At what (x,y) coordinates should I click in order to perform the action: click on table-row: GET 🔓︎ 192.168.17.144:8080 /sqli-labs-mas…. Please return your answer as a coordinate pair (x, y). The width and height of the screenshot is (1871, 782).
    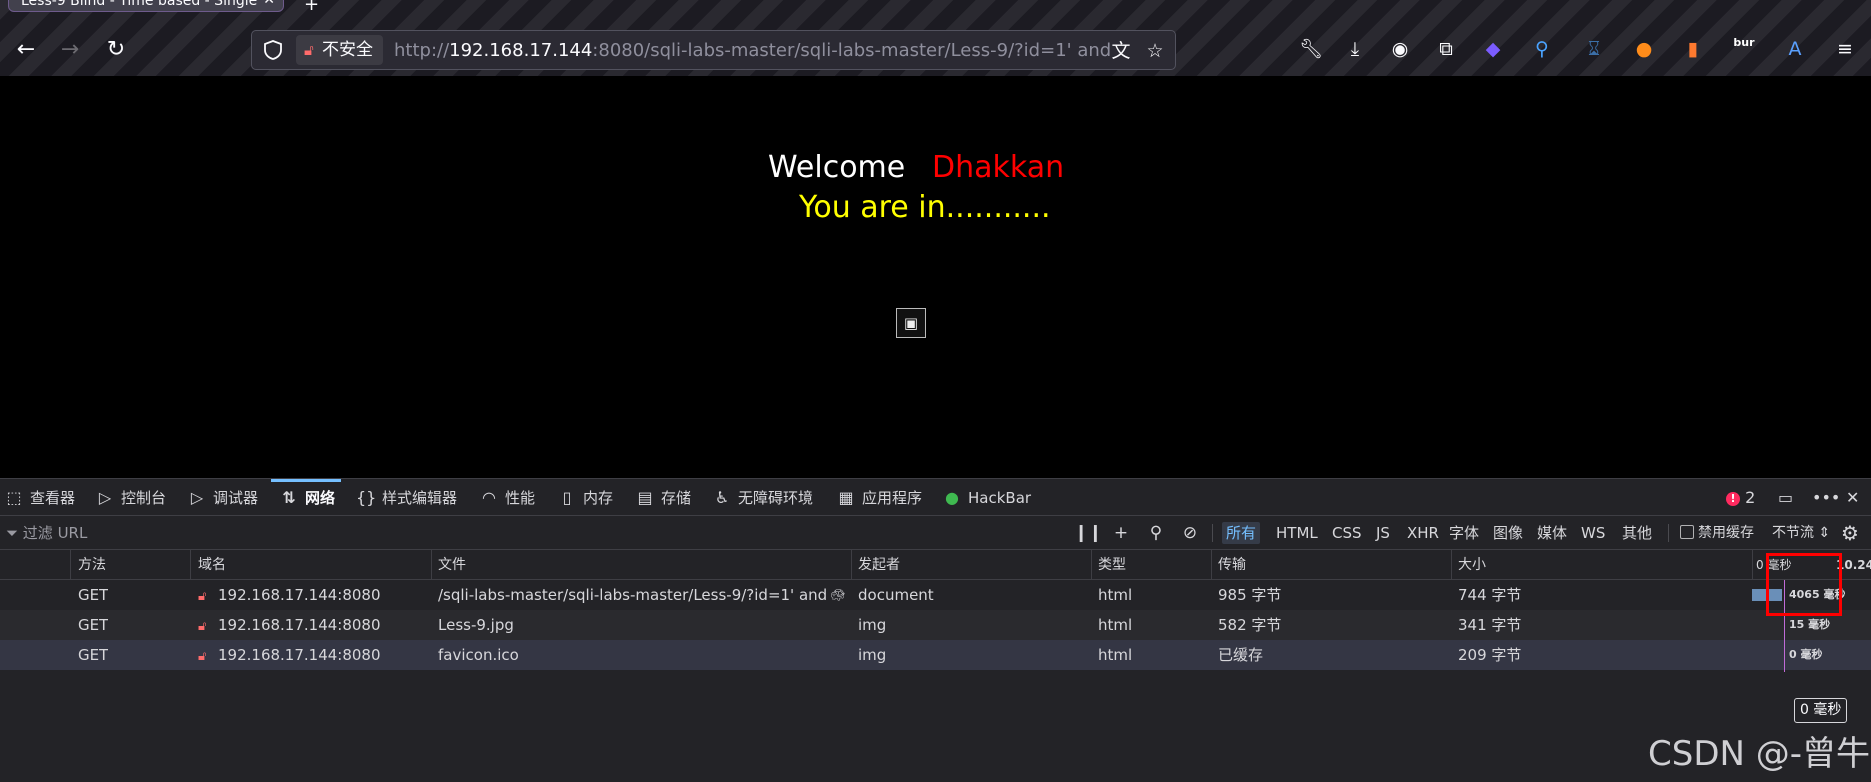
    Looking at the image, I should click on (935, 595).